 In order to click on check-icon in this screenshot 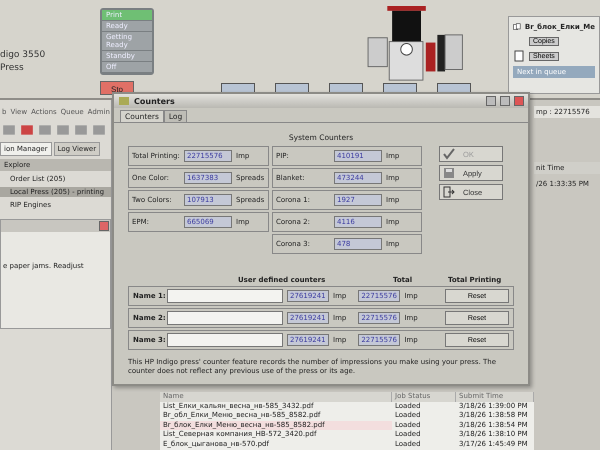, I will do `click(449, 154)`.